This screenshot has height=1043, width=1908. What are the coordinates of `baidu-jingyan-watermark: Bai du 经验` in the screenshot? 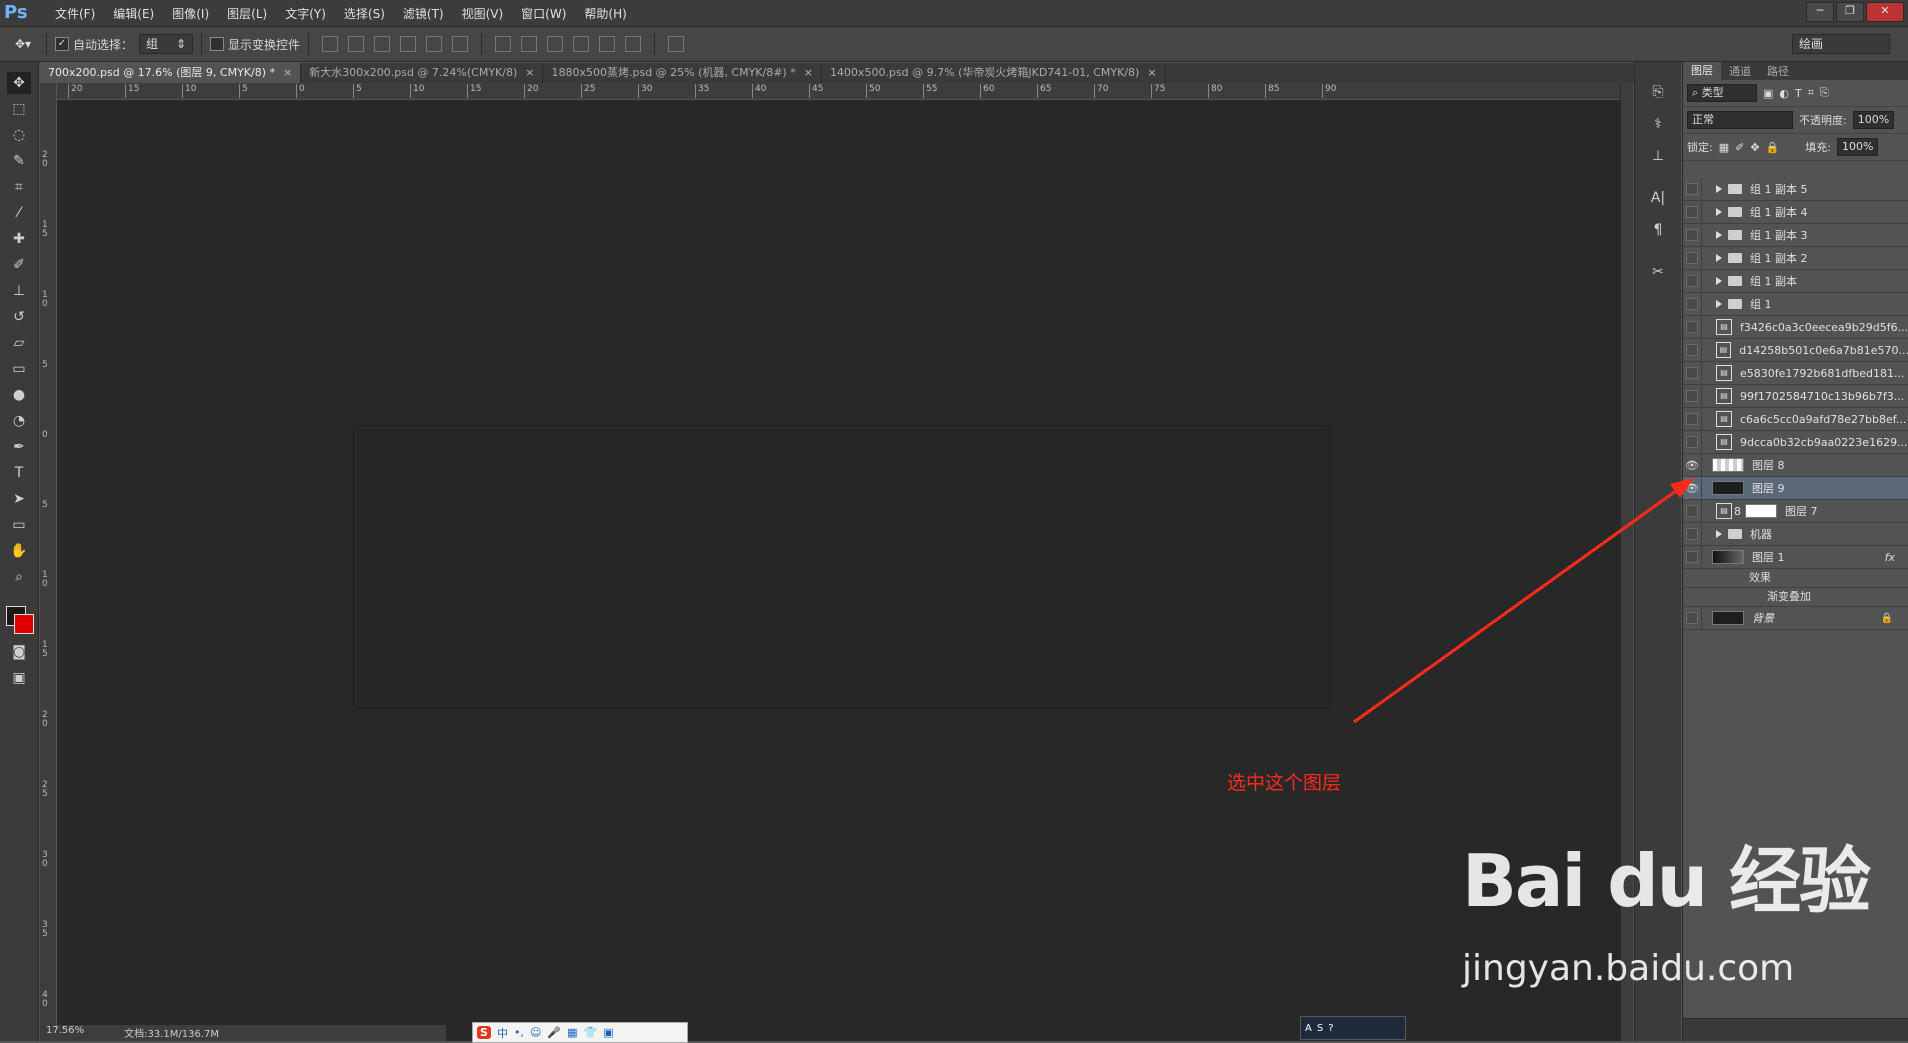 It's located at (1666, 881).